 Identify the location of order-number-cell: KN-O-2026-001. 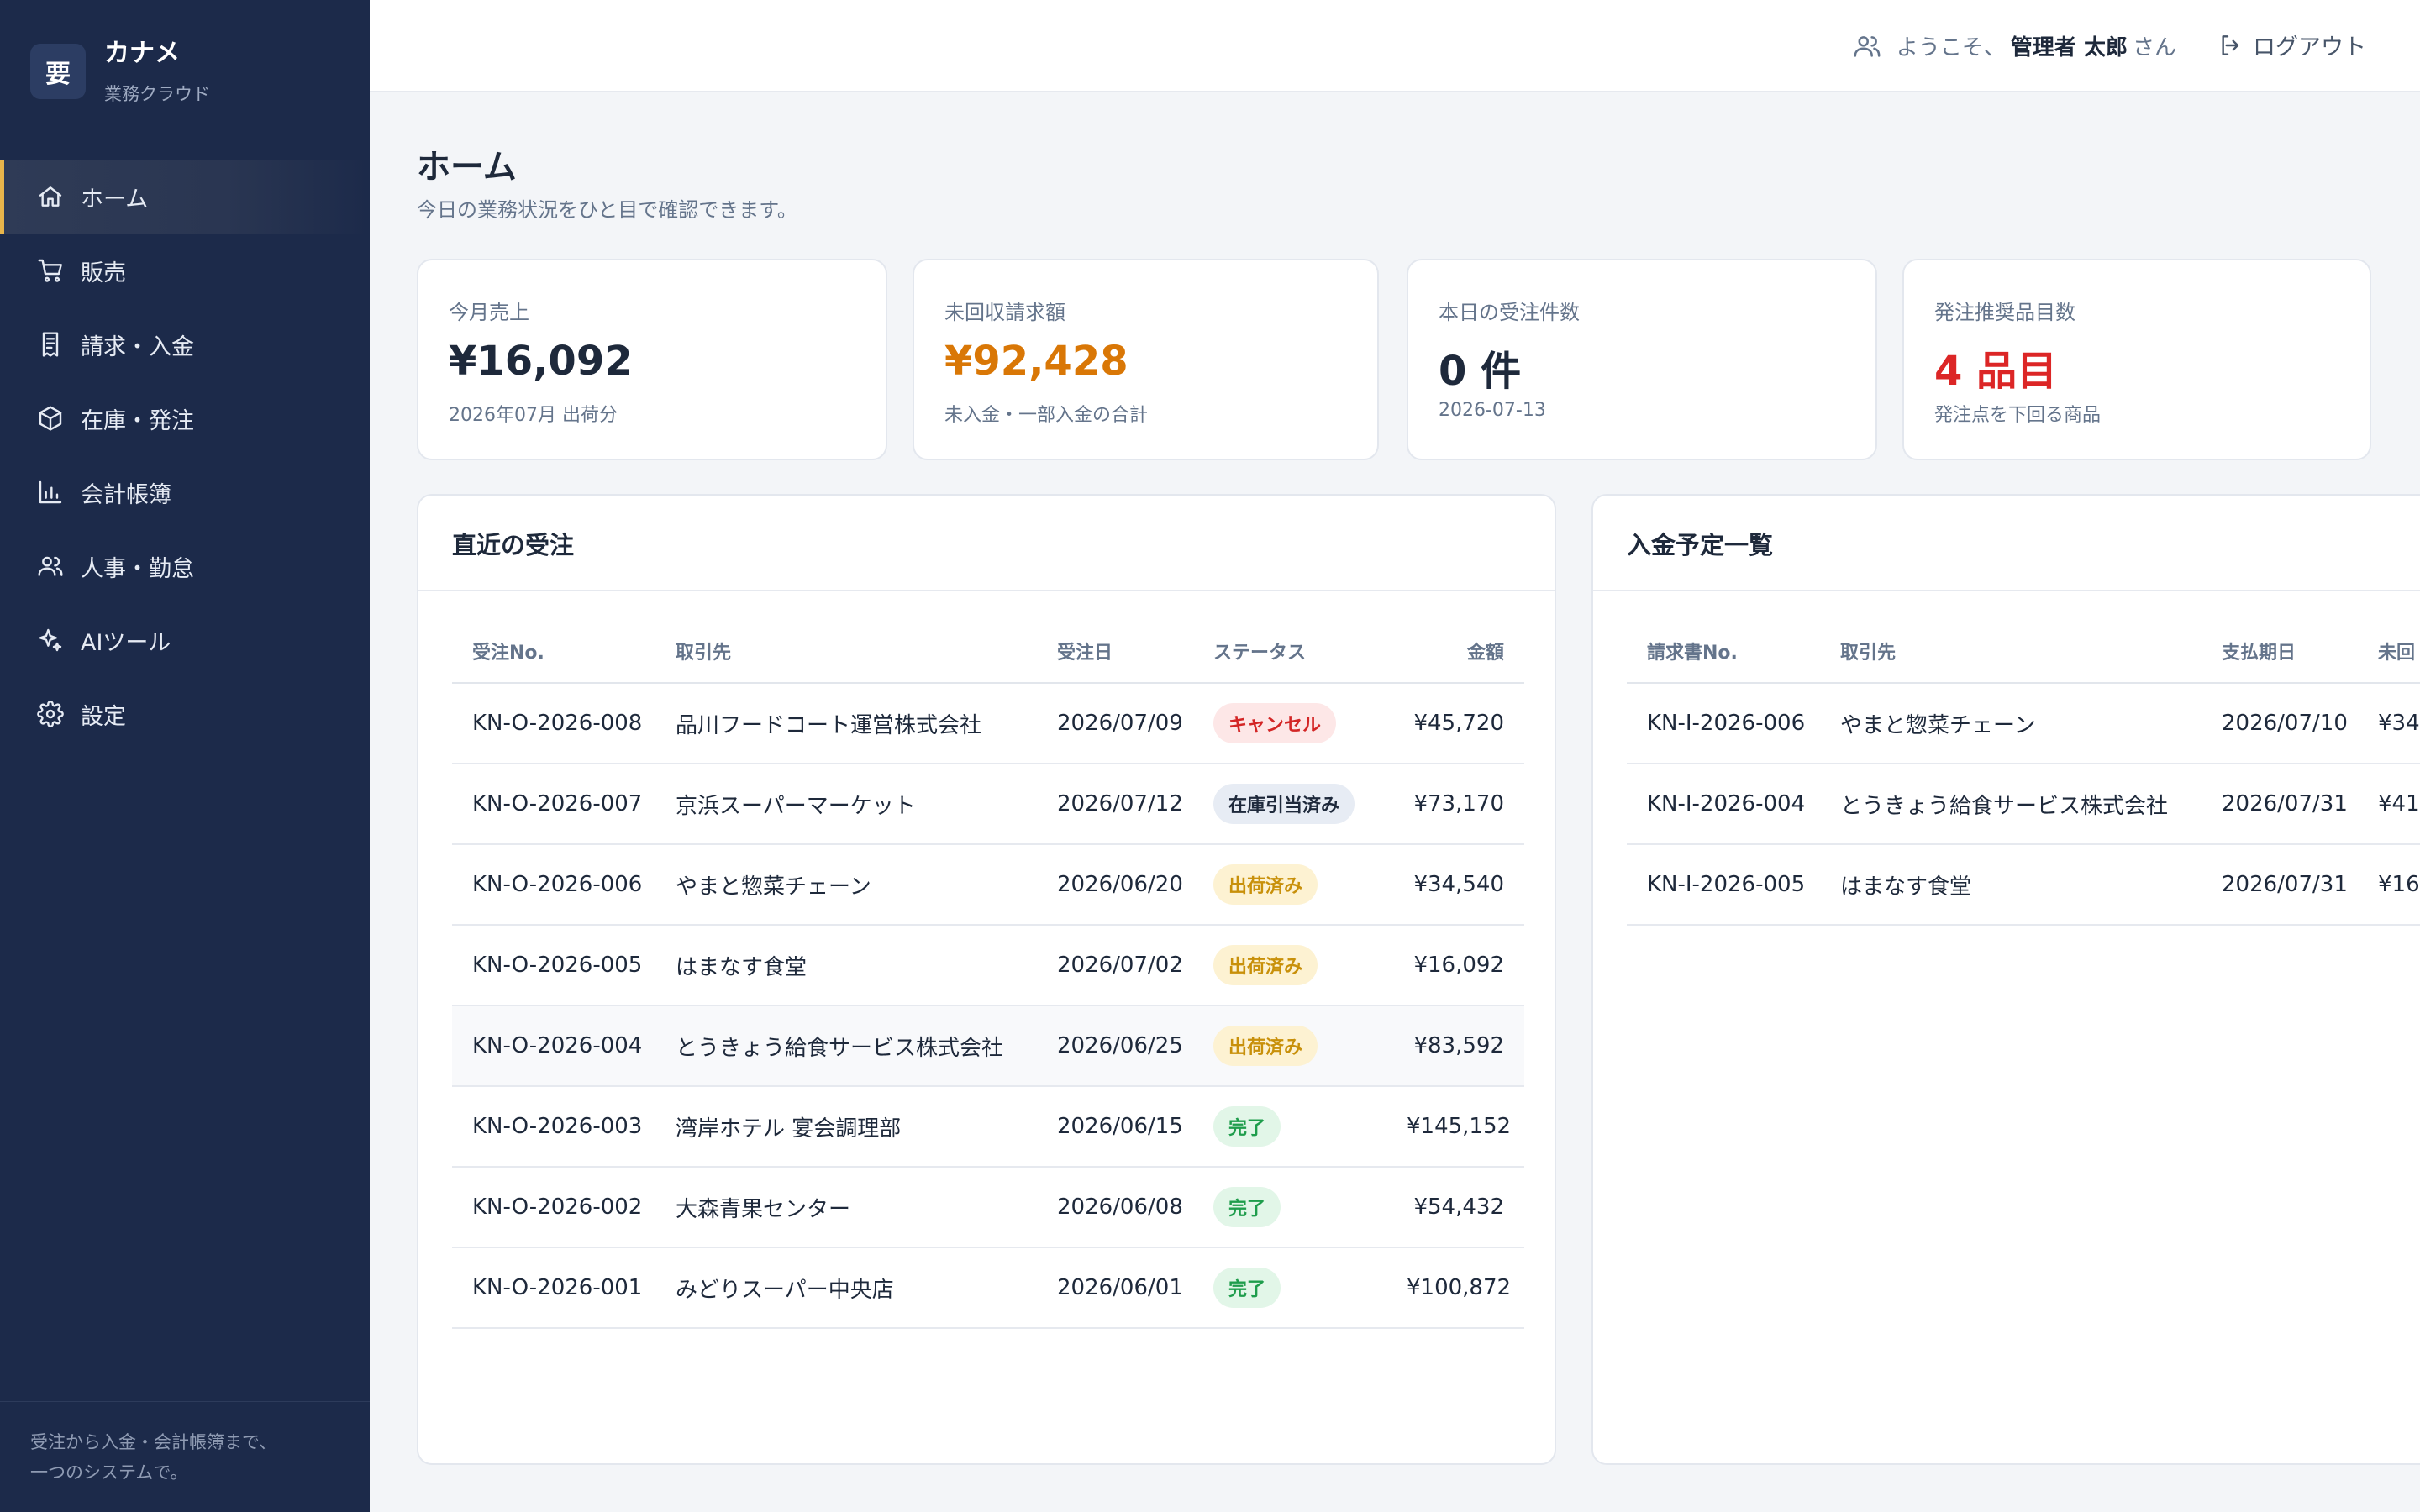
(553, 1288).